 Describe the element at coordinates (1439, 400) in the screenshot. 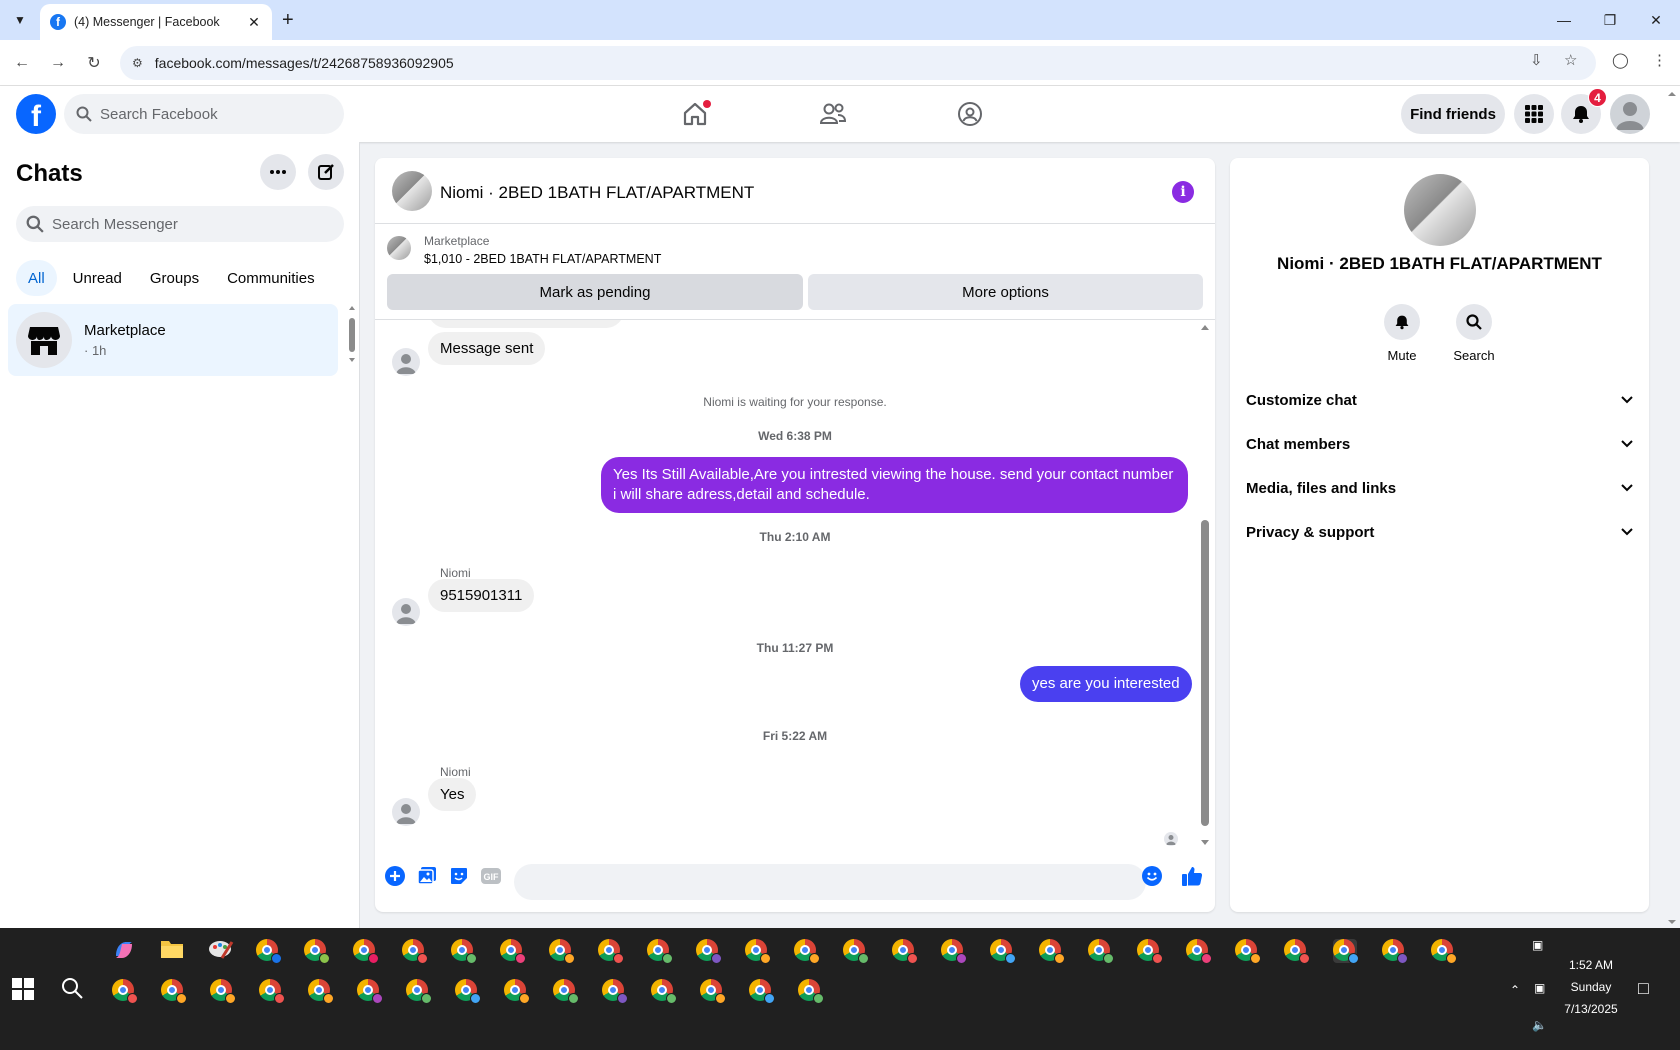

I see `customize-chat-section: Customize chat` at that location.